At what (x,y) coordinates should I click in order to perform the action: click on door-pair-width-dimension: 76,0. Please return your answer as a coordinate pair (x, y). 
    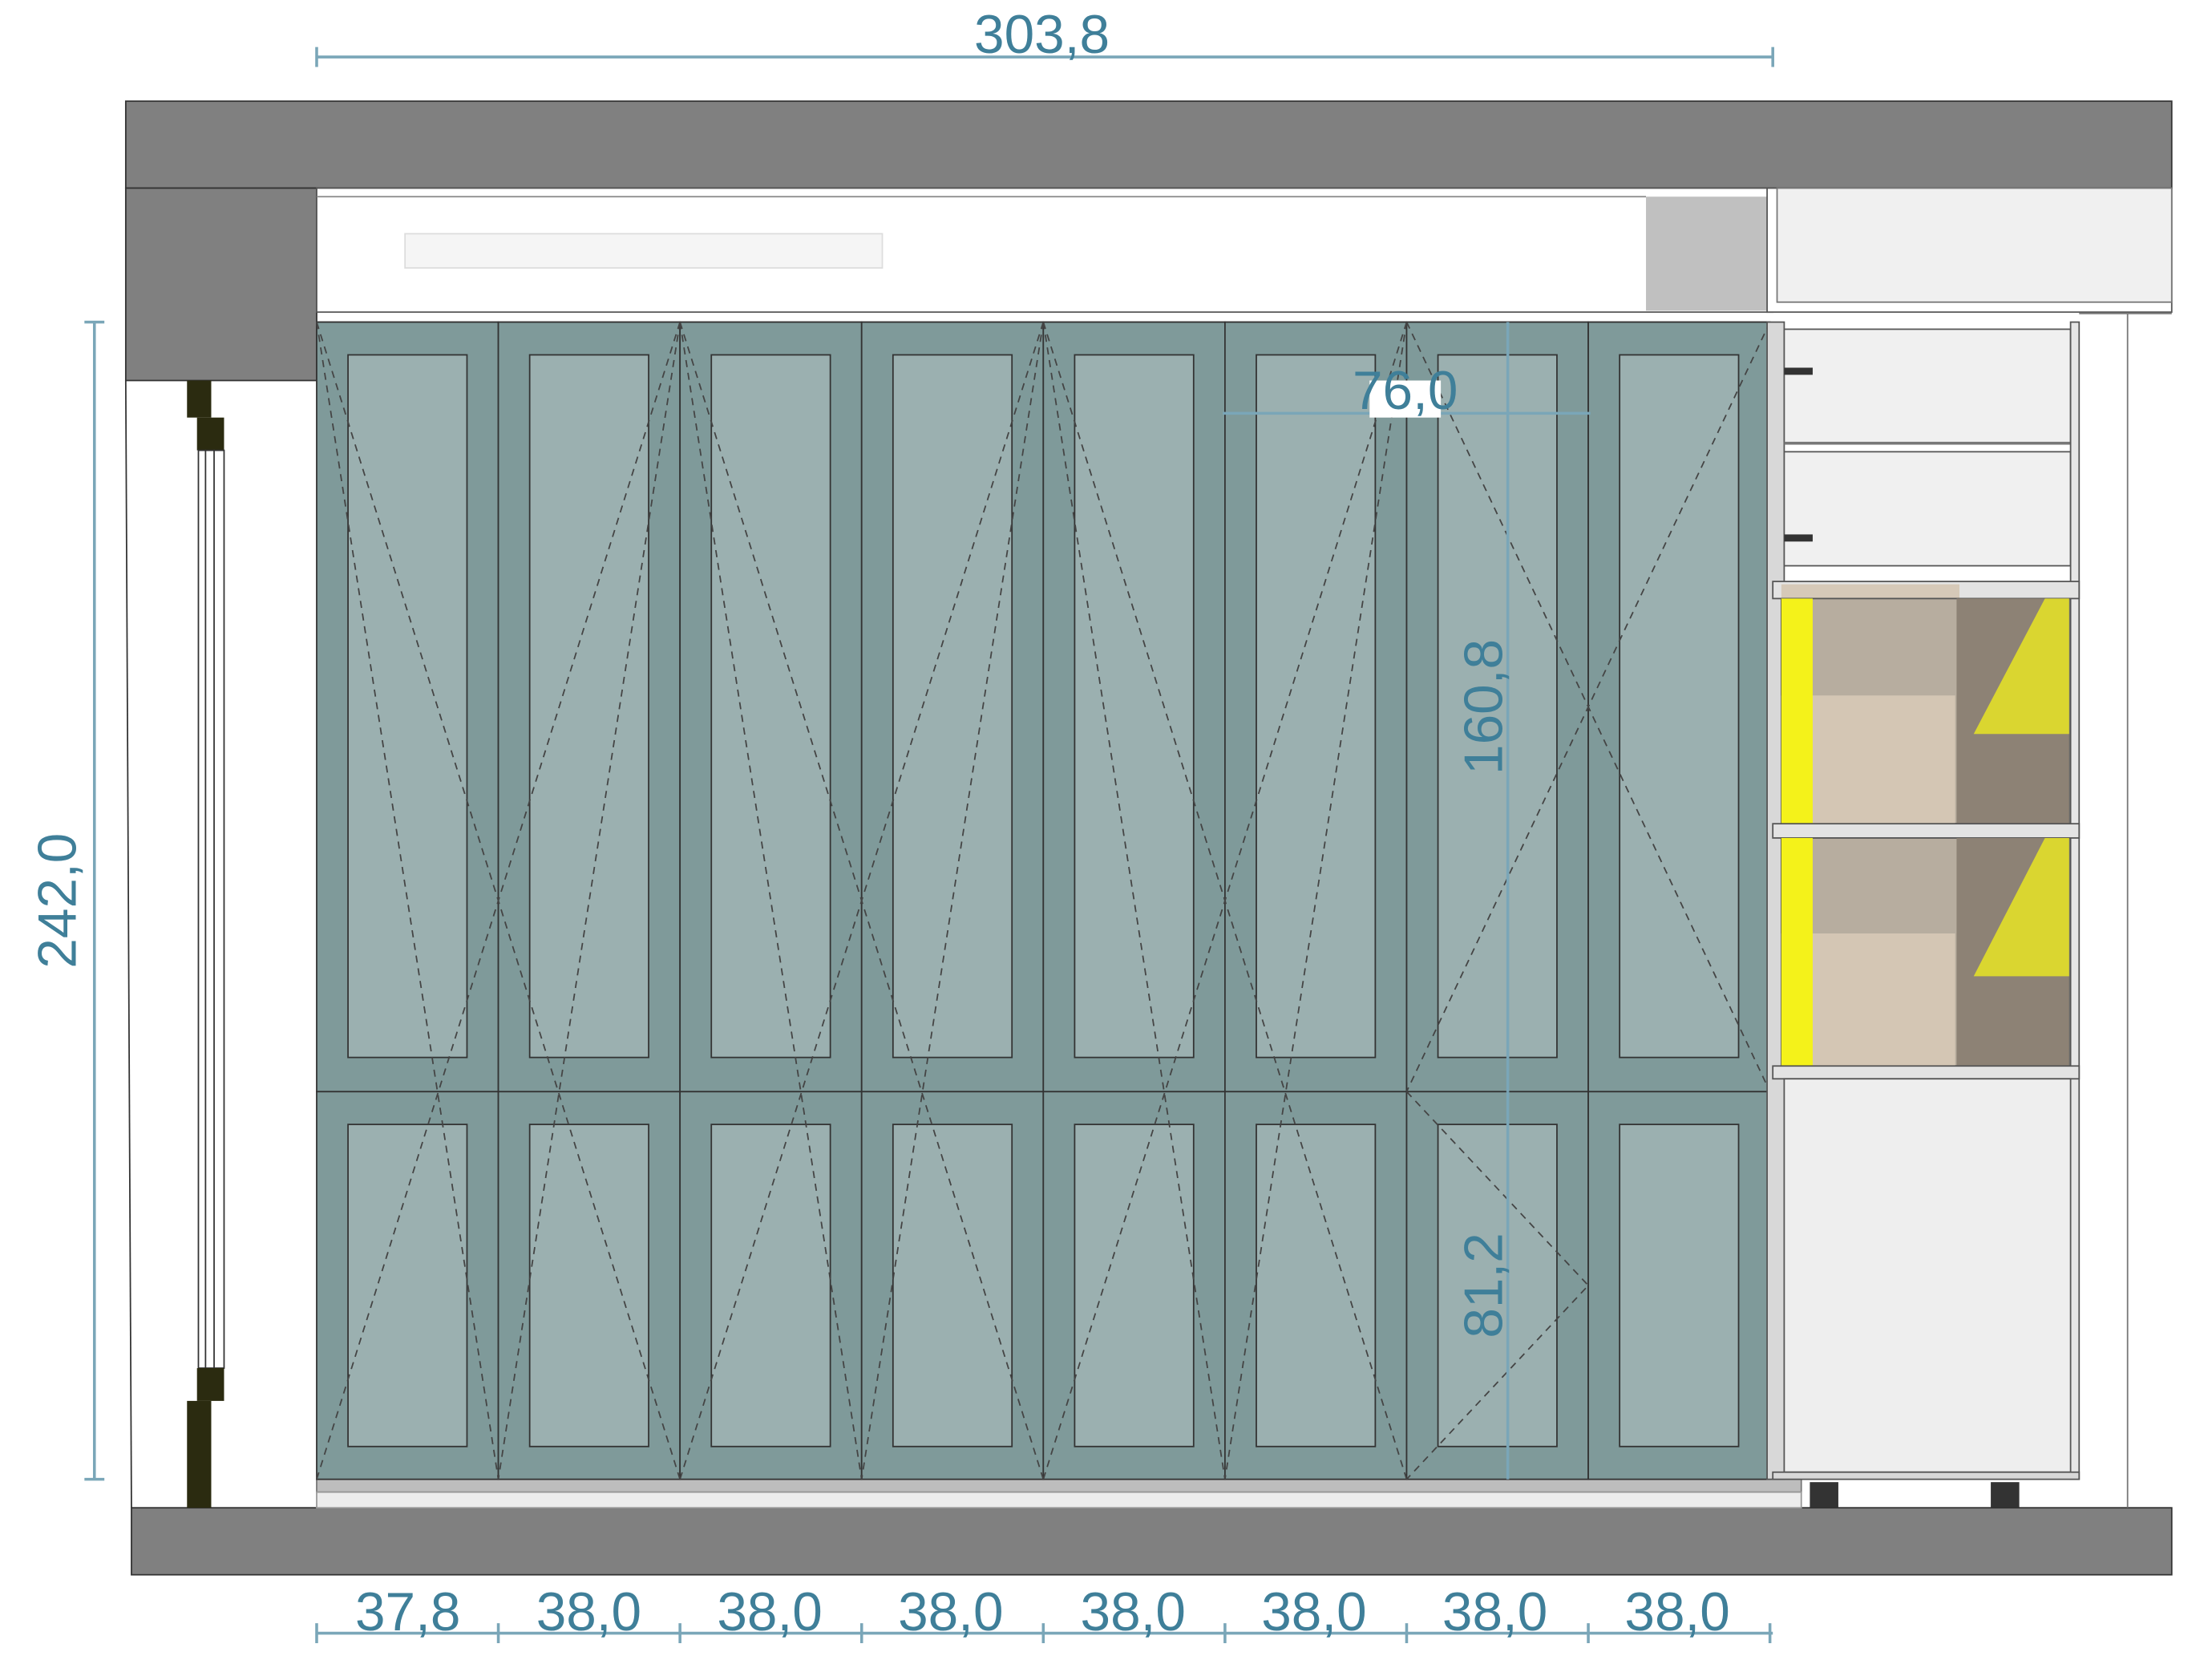
    Looking at the image, I should click on (1405, 391).